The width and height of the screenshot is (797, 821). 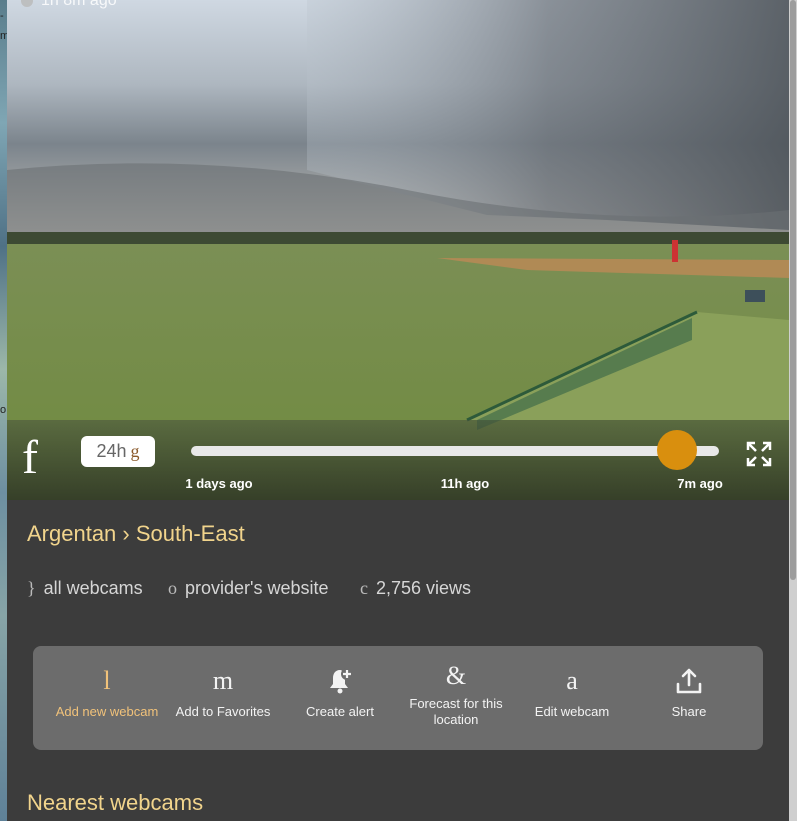 I want to click on chevron-down-icon: g, so click(x=135, y=451).